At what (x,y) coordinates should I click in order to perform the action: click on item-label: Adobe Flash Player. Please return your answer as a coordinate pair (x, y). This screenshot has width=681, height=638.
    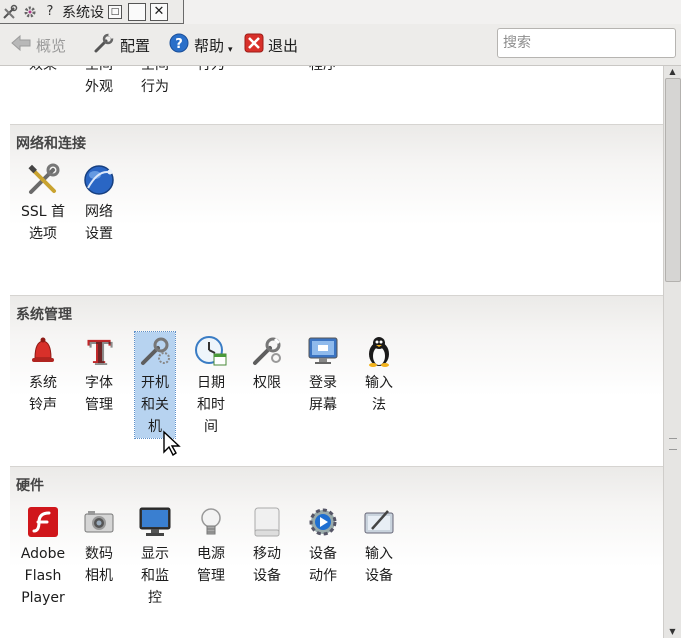
    Looking at the image, I should click on (43, 576).